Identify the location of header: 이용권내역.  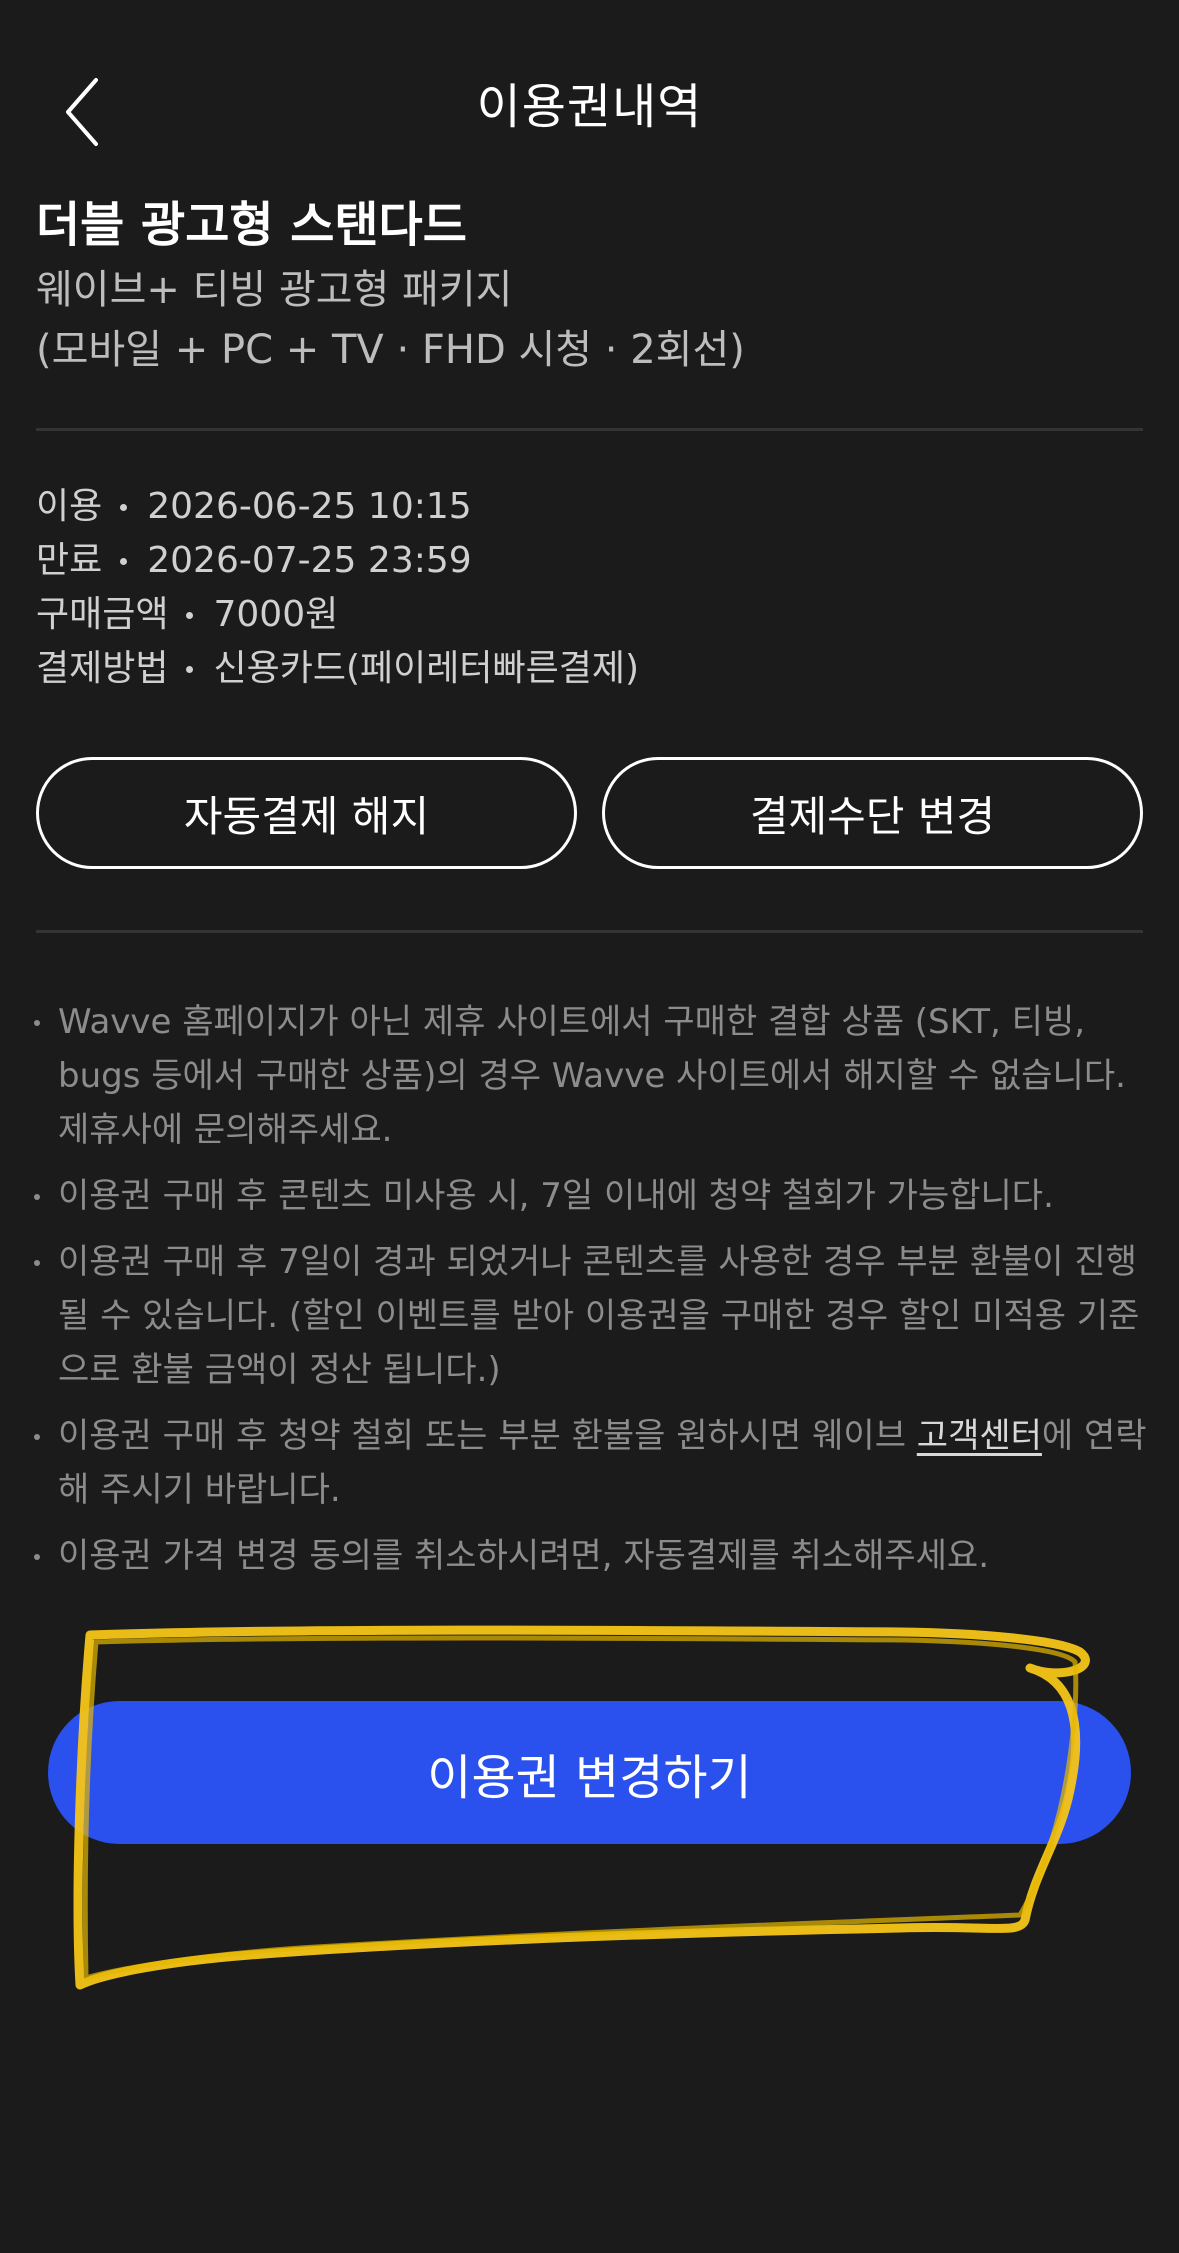
(589, 105).